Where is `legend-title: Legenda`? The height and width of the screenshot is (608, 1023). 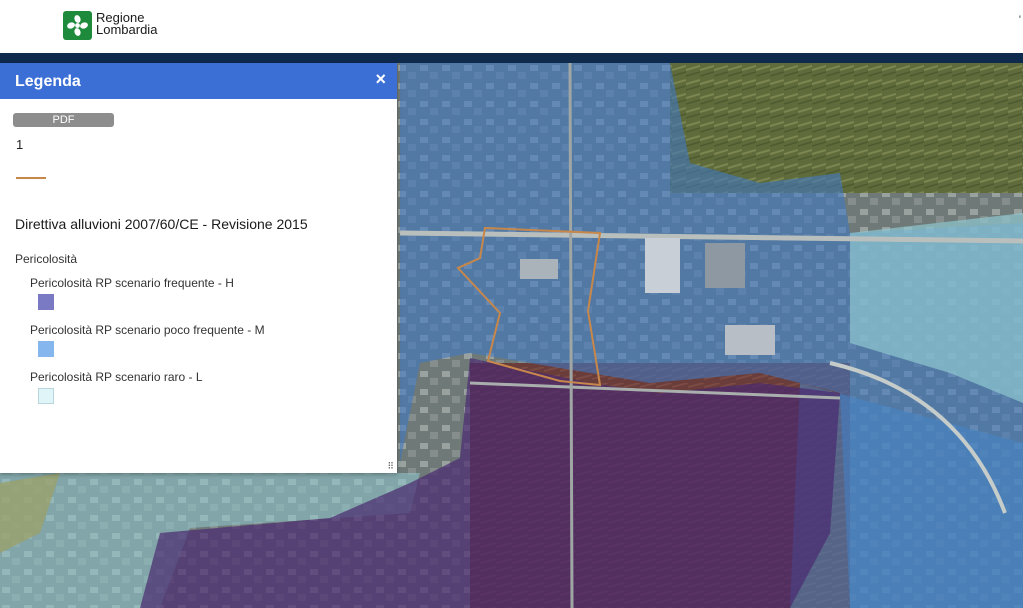
legend-title: Legenda is located at coordinates (48, 81).